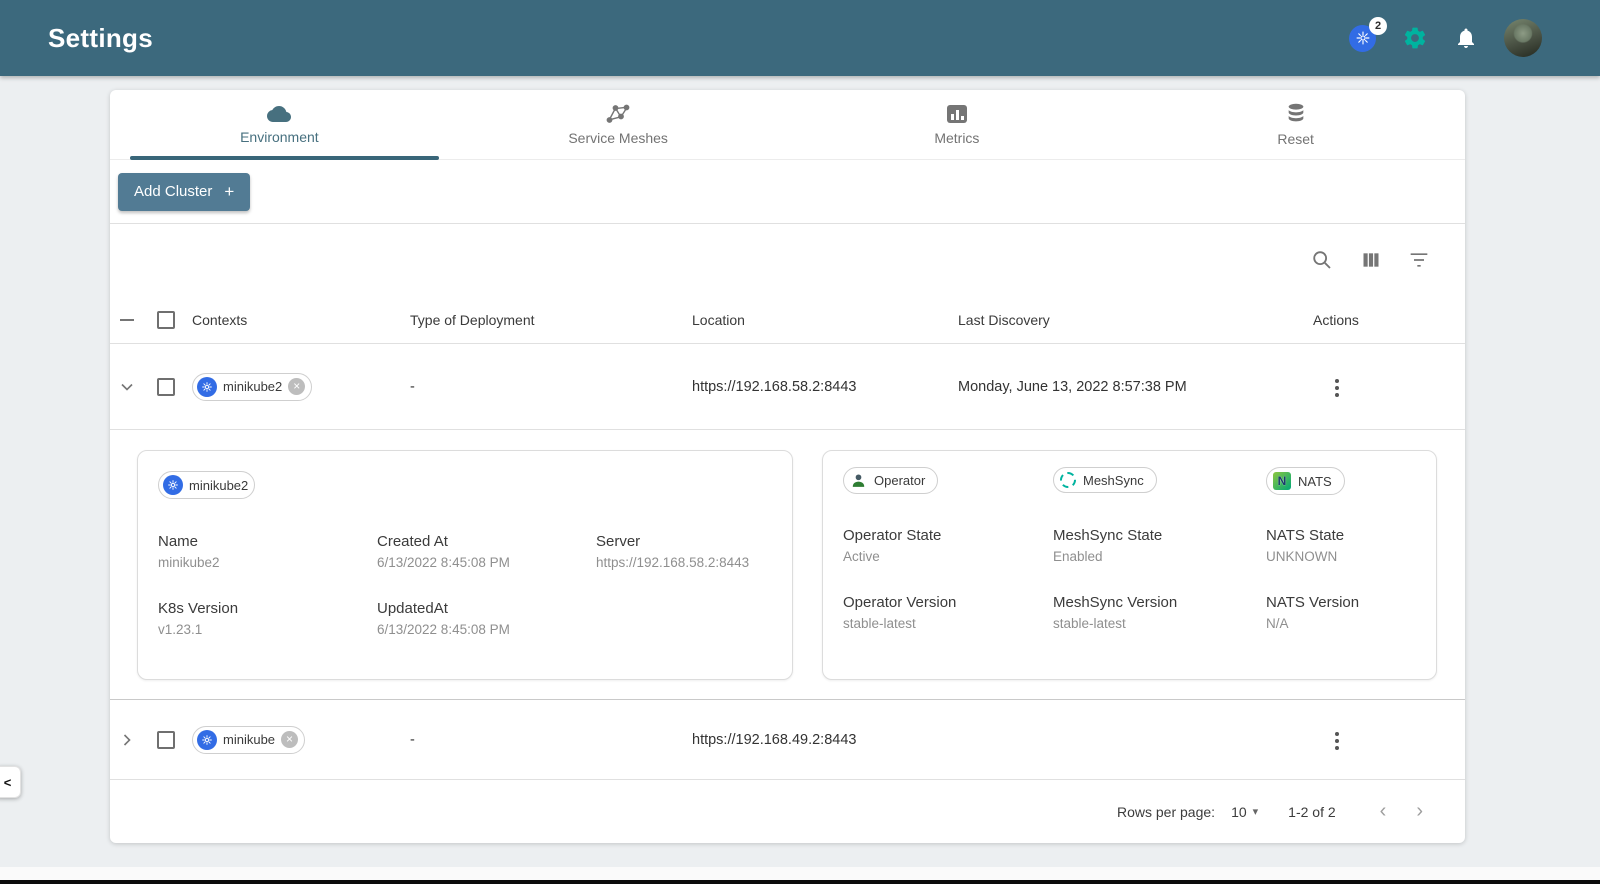 Image resolution: width=1600 pixels, height=884 pixels. I want to click on table-pagination: Rows per page: 10 ▾ 1-2 of 2 ‹ ›, so click(787, 811).